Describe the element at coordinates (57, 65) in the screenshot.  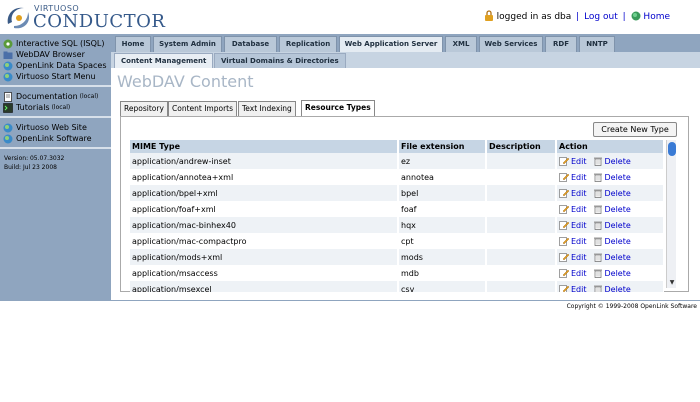
I see `sidebar-item-ods: OpenLink Data Spaces` at that location.